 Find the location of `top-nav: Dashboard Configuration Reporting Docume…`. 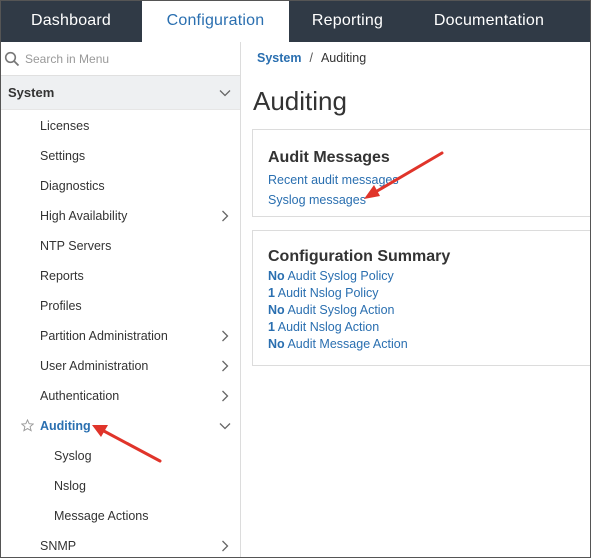

top-nav: Dashboard Configuration Reporting Docume… is located at coordinates (295, 21).